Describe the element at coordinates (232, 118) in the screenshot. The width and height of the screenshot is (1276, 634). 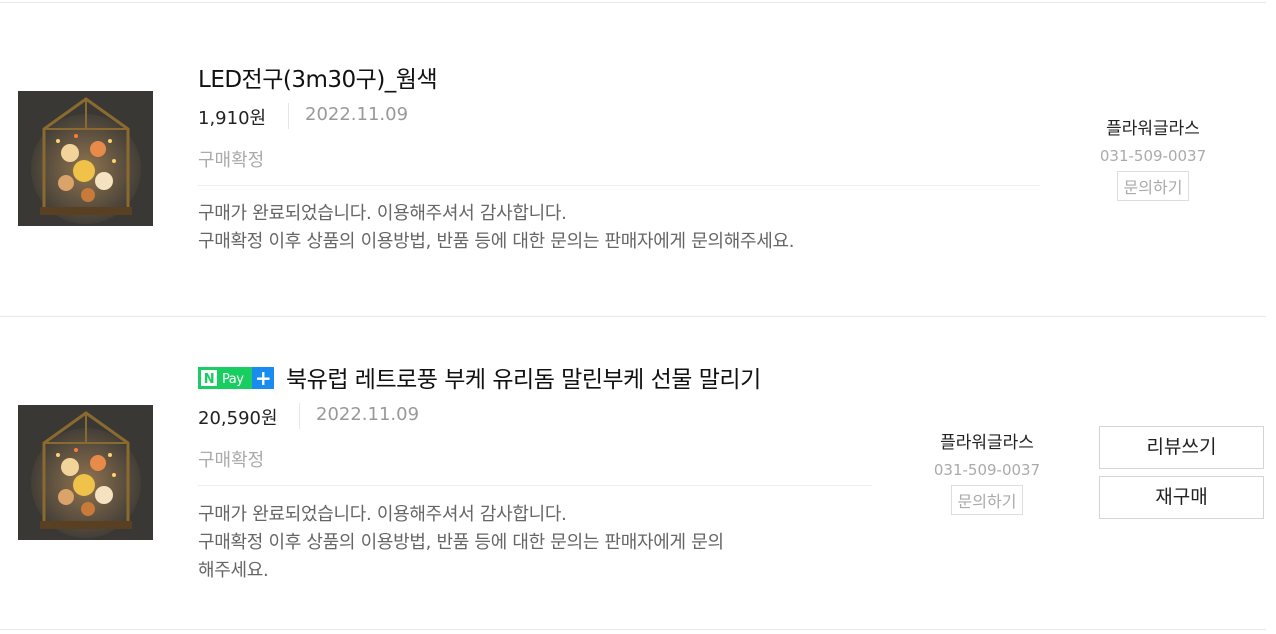
I see `price: 1,910원` at that location.